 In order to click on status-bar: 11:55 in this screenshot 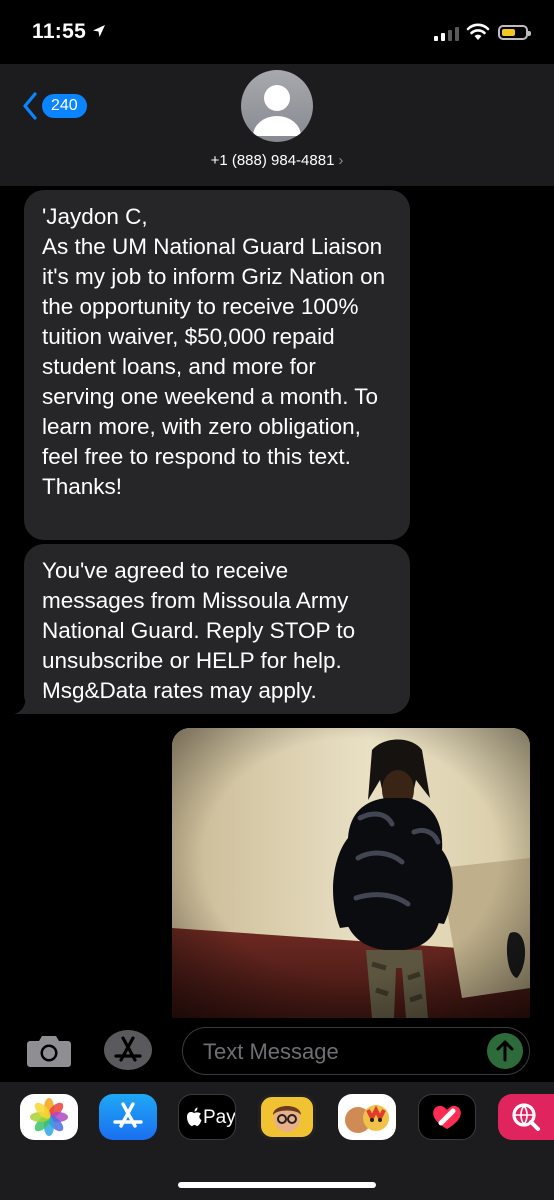, I will do `click(277, 32)`.